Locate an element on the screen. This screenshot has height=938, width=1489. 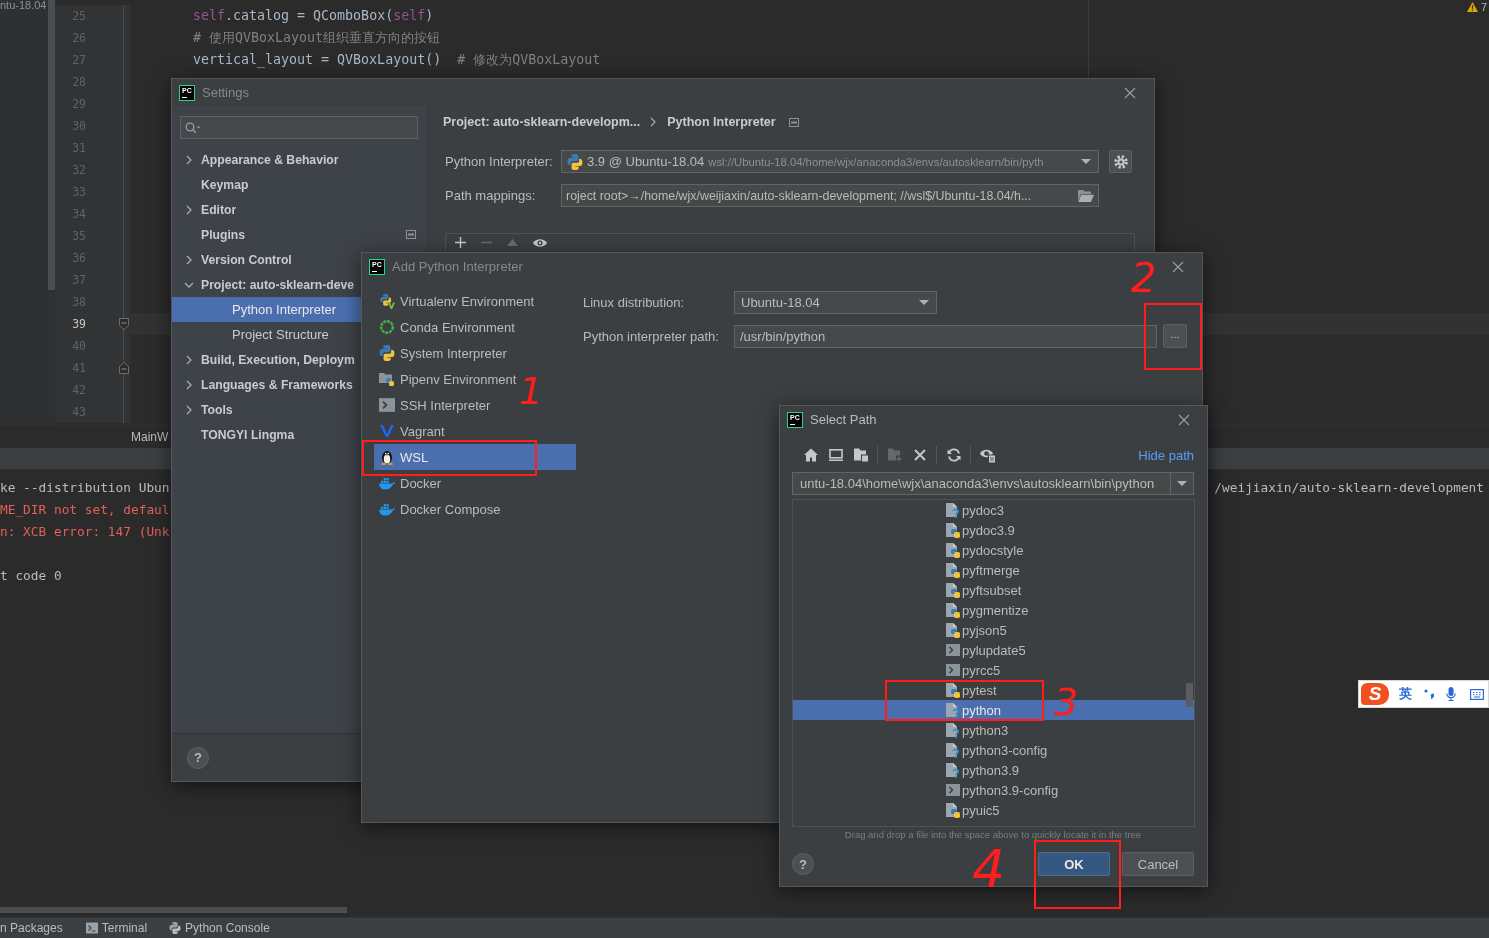
ok-button: OK is located at coordinates (1074, 864).